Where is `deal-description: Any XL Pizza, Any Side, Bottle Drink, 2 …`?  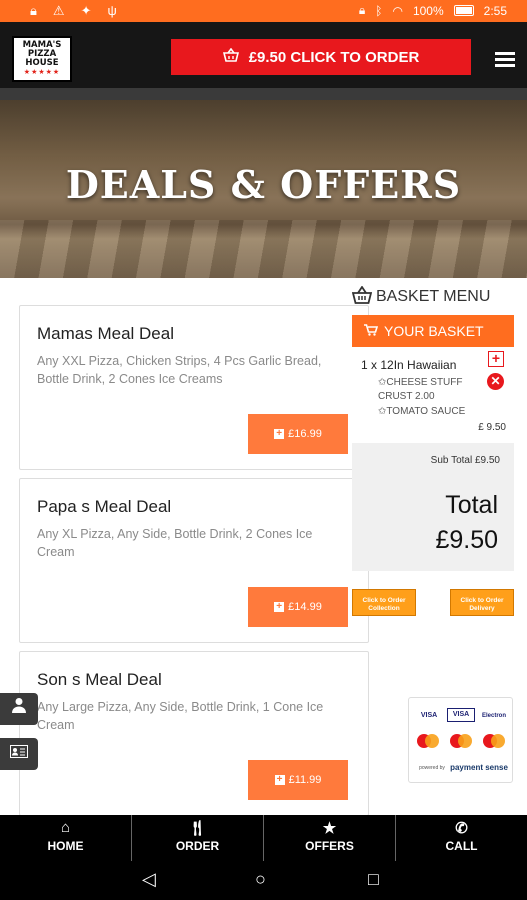 deal-description: Any XL Pizza, Any Side, Bottle Drink, 2 … is located at coordinates (175, 543).